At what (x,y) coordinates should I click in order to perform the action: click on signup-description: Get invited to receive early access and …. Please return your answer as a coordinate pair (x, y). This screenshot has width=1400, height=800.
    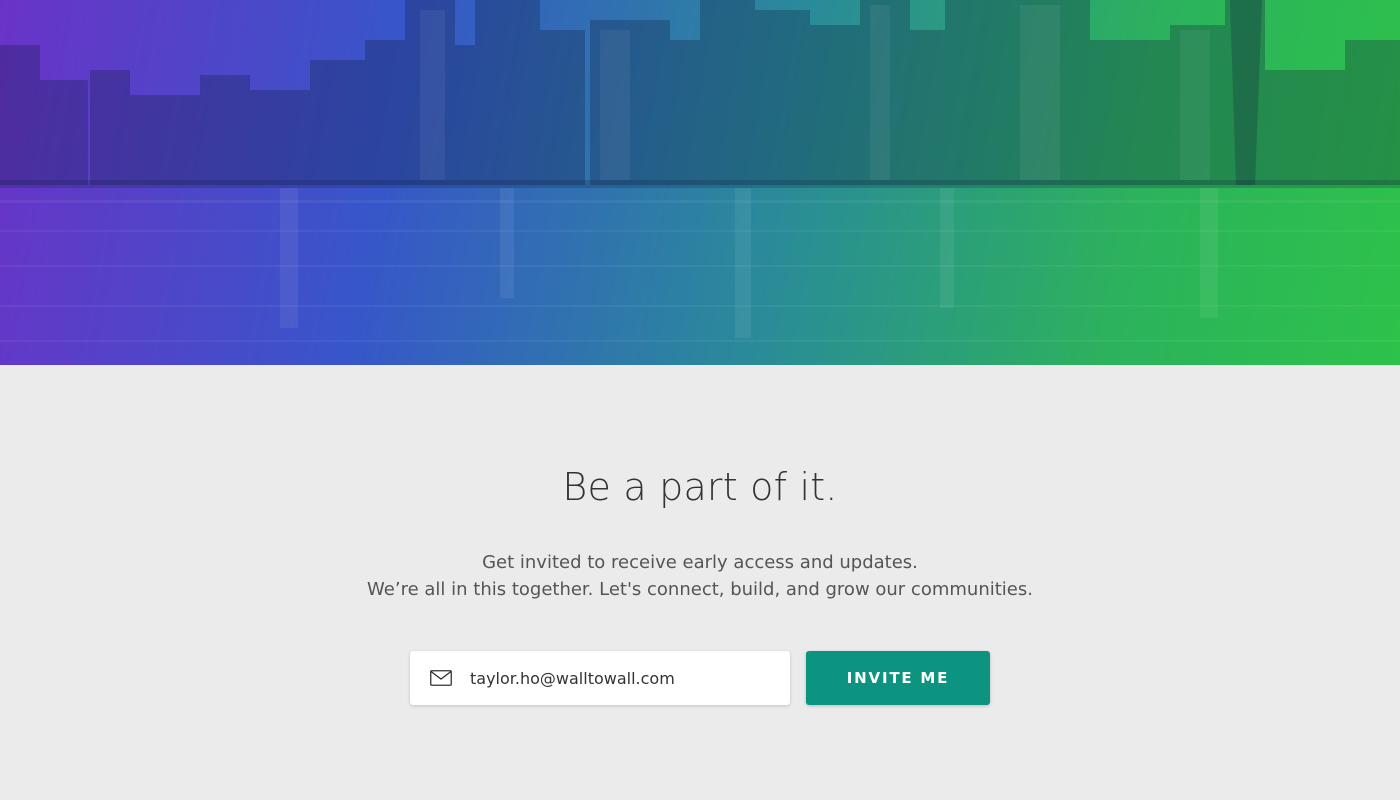
    Looking at the image, I should click on (700, 576).